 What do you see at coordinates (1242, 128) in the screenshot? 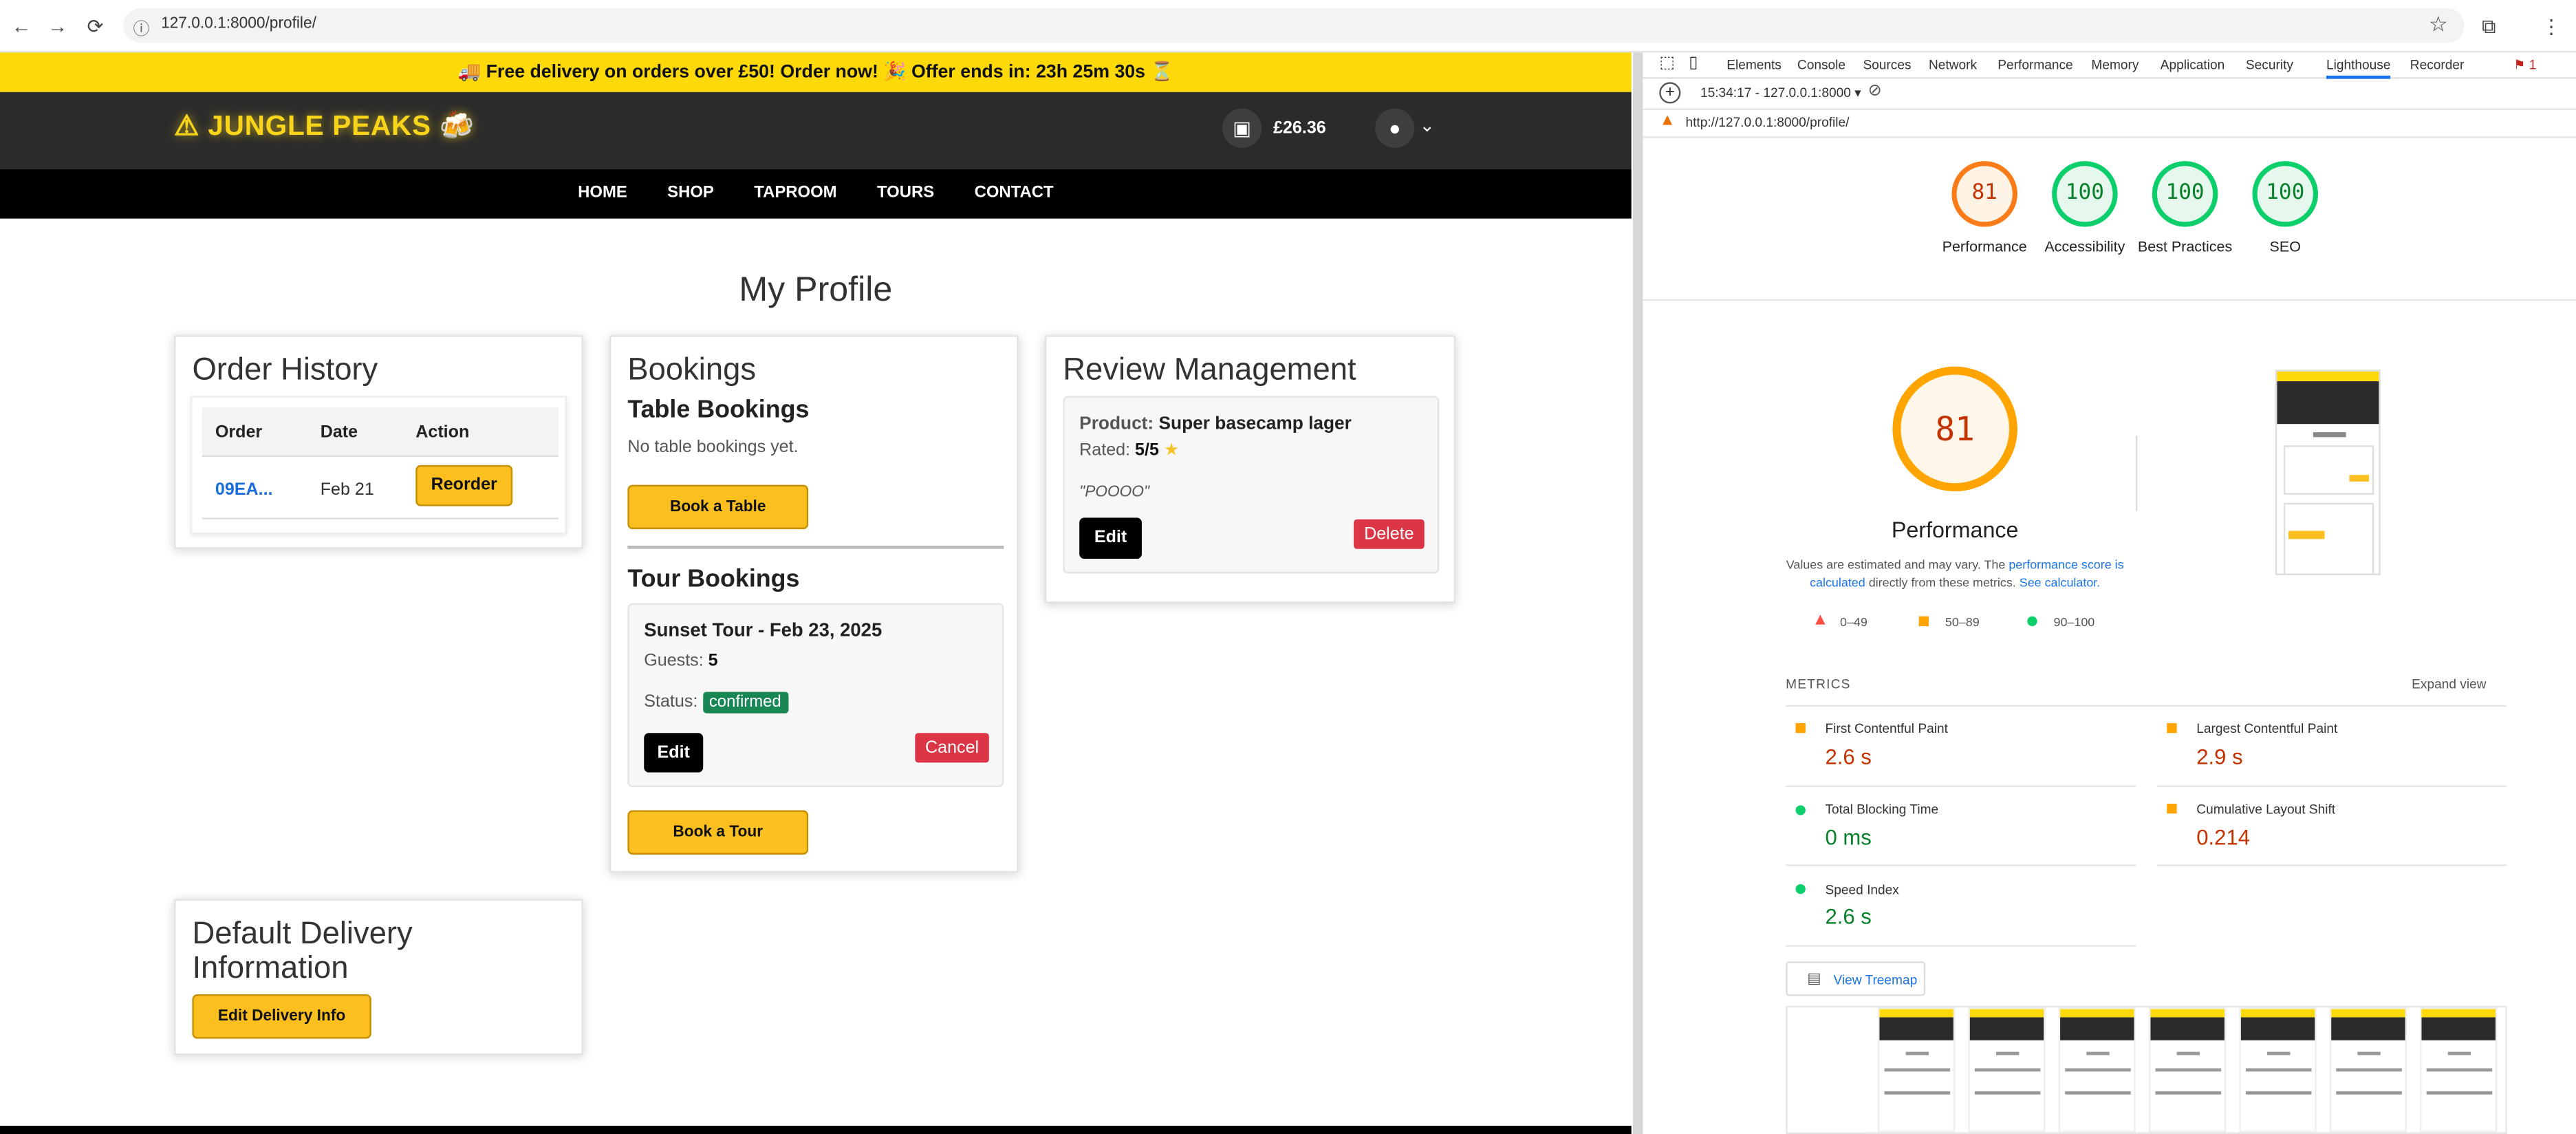
I see `shopping-bag-icon: ▣` at bounding box center [1242, 128].